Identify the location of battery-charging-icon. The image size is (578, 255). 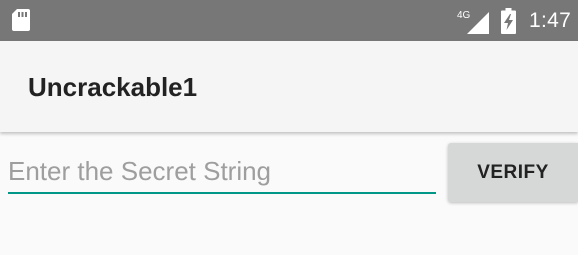
(508, 21).